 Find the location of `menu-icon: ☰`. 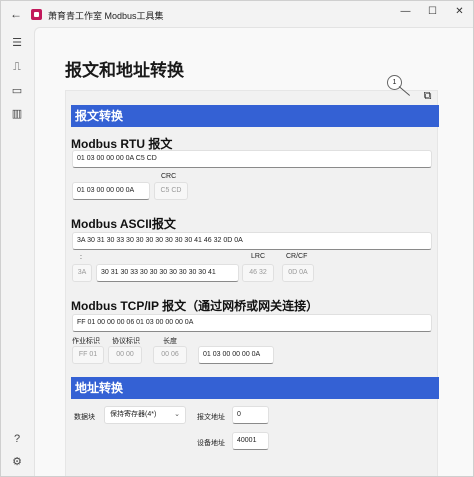

menu-icon: ☰ is located at coordinates (17, 43).